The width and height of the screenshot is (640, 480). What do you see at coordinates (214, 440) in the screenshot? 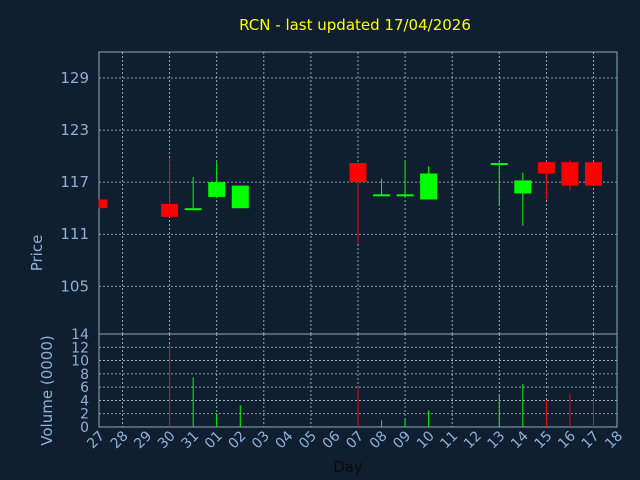
I see `x-tick-label: 01` at bounding box center [214, 440].